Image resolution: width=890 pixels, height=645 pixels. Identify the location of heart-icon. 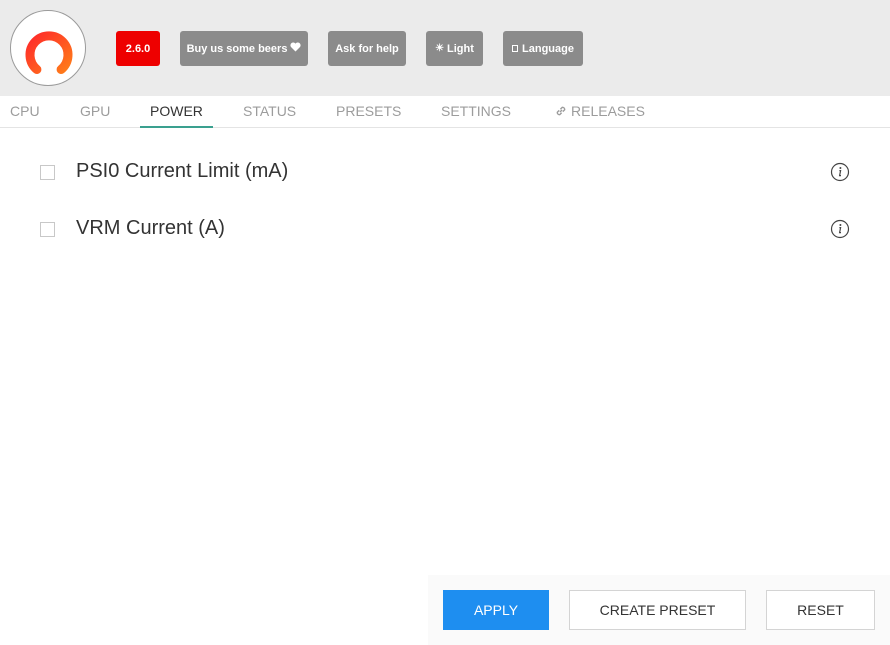
(296, 48).